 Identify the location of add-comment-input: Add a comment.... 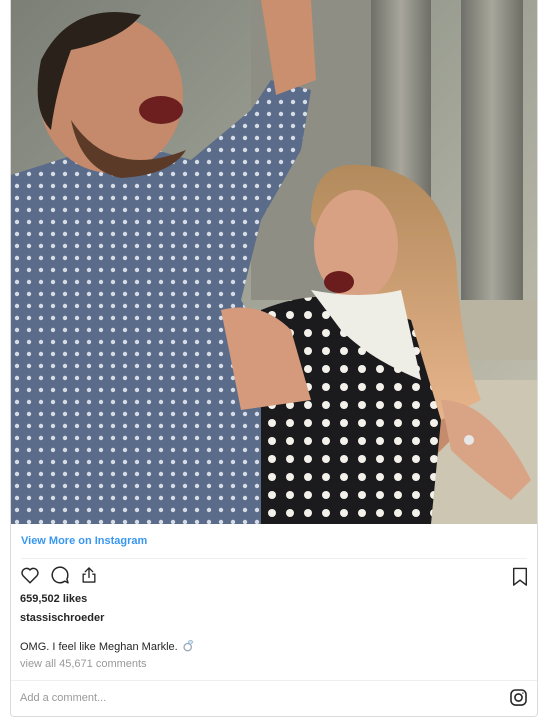
(63, 698).